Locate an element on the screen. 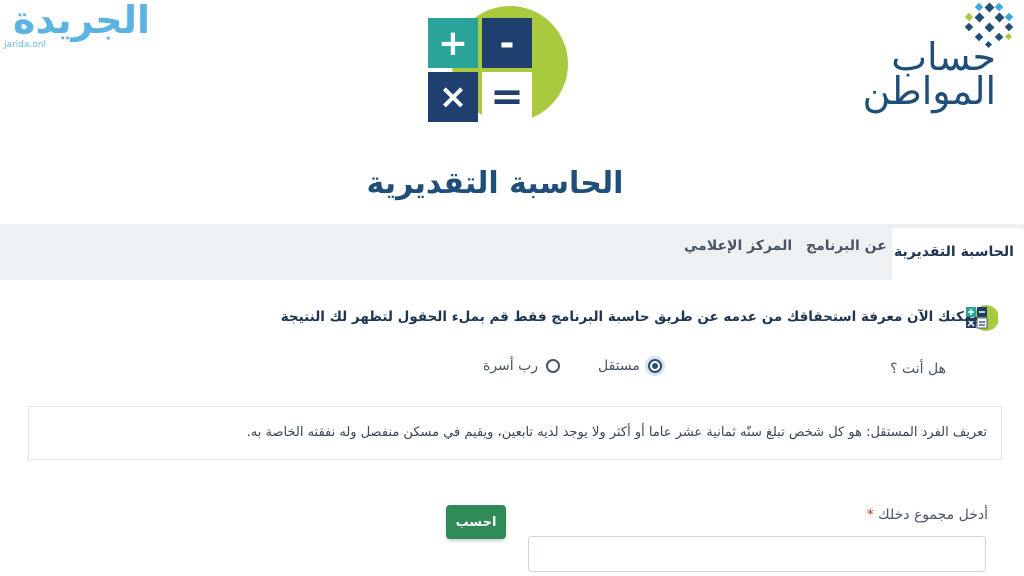 This screenshot has width=1024, height=576. calculate-button: احسب is located at coordinates (476, 522).